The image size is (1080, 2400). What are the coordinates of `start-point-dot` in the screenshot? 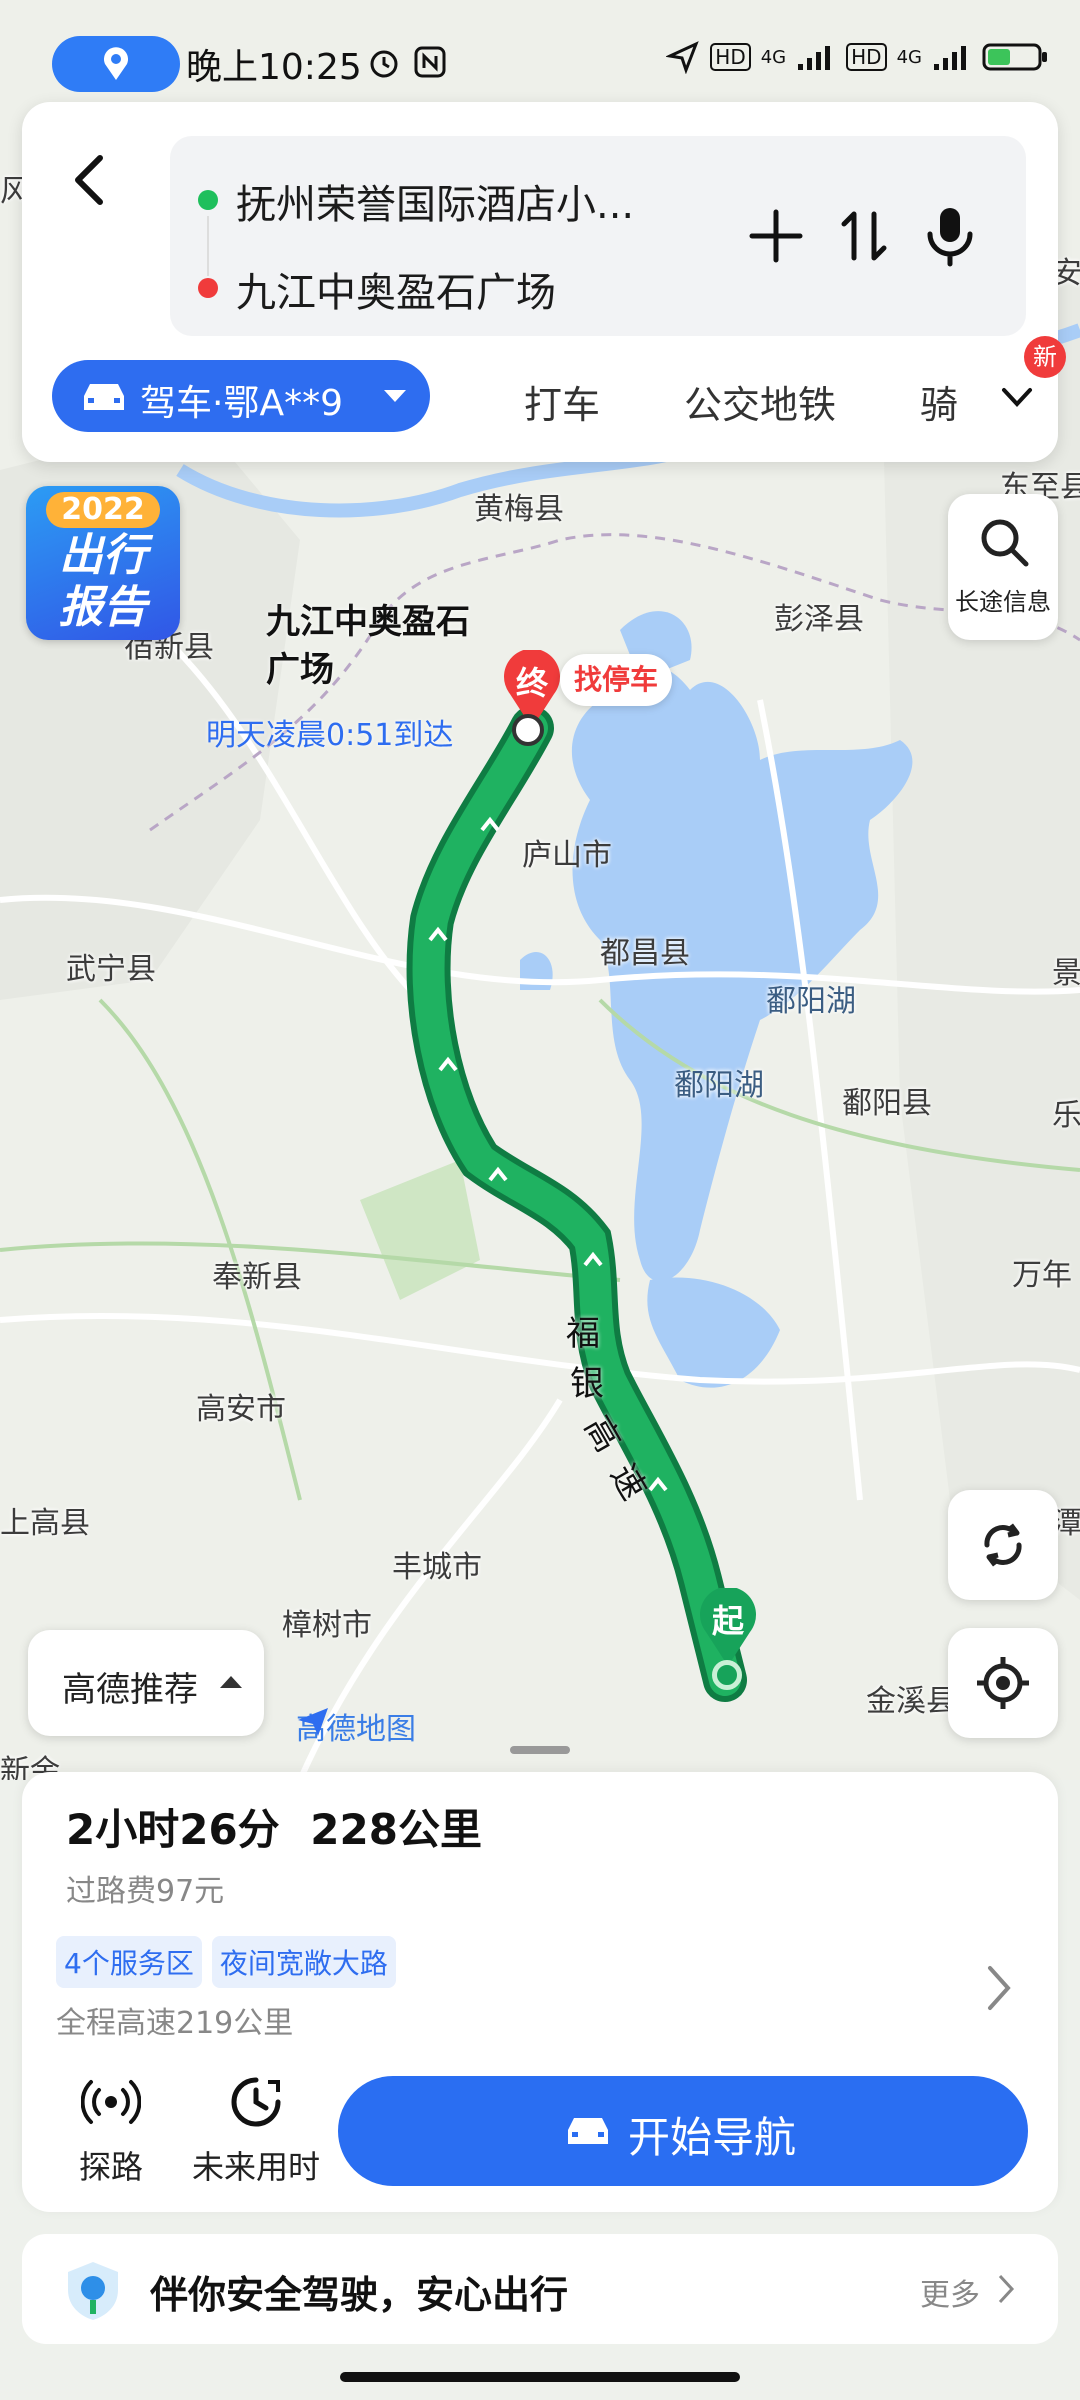 It's located at (727, 1675).